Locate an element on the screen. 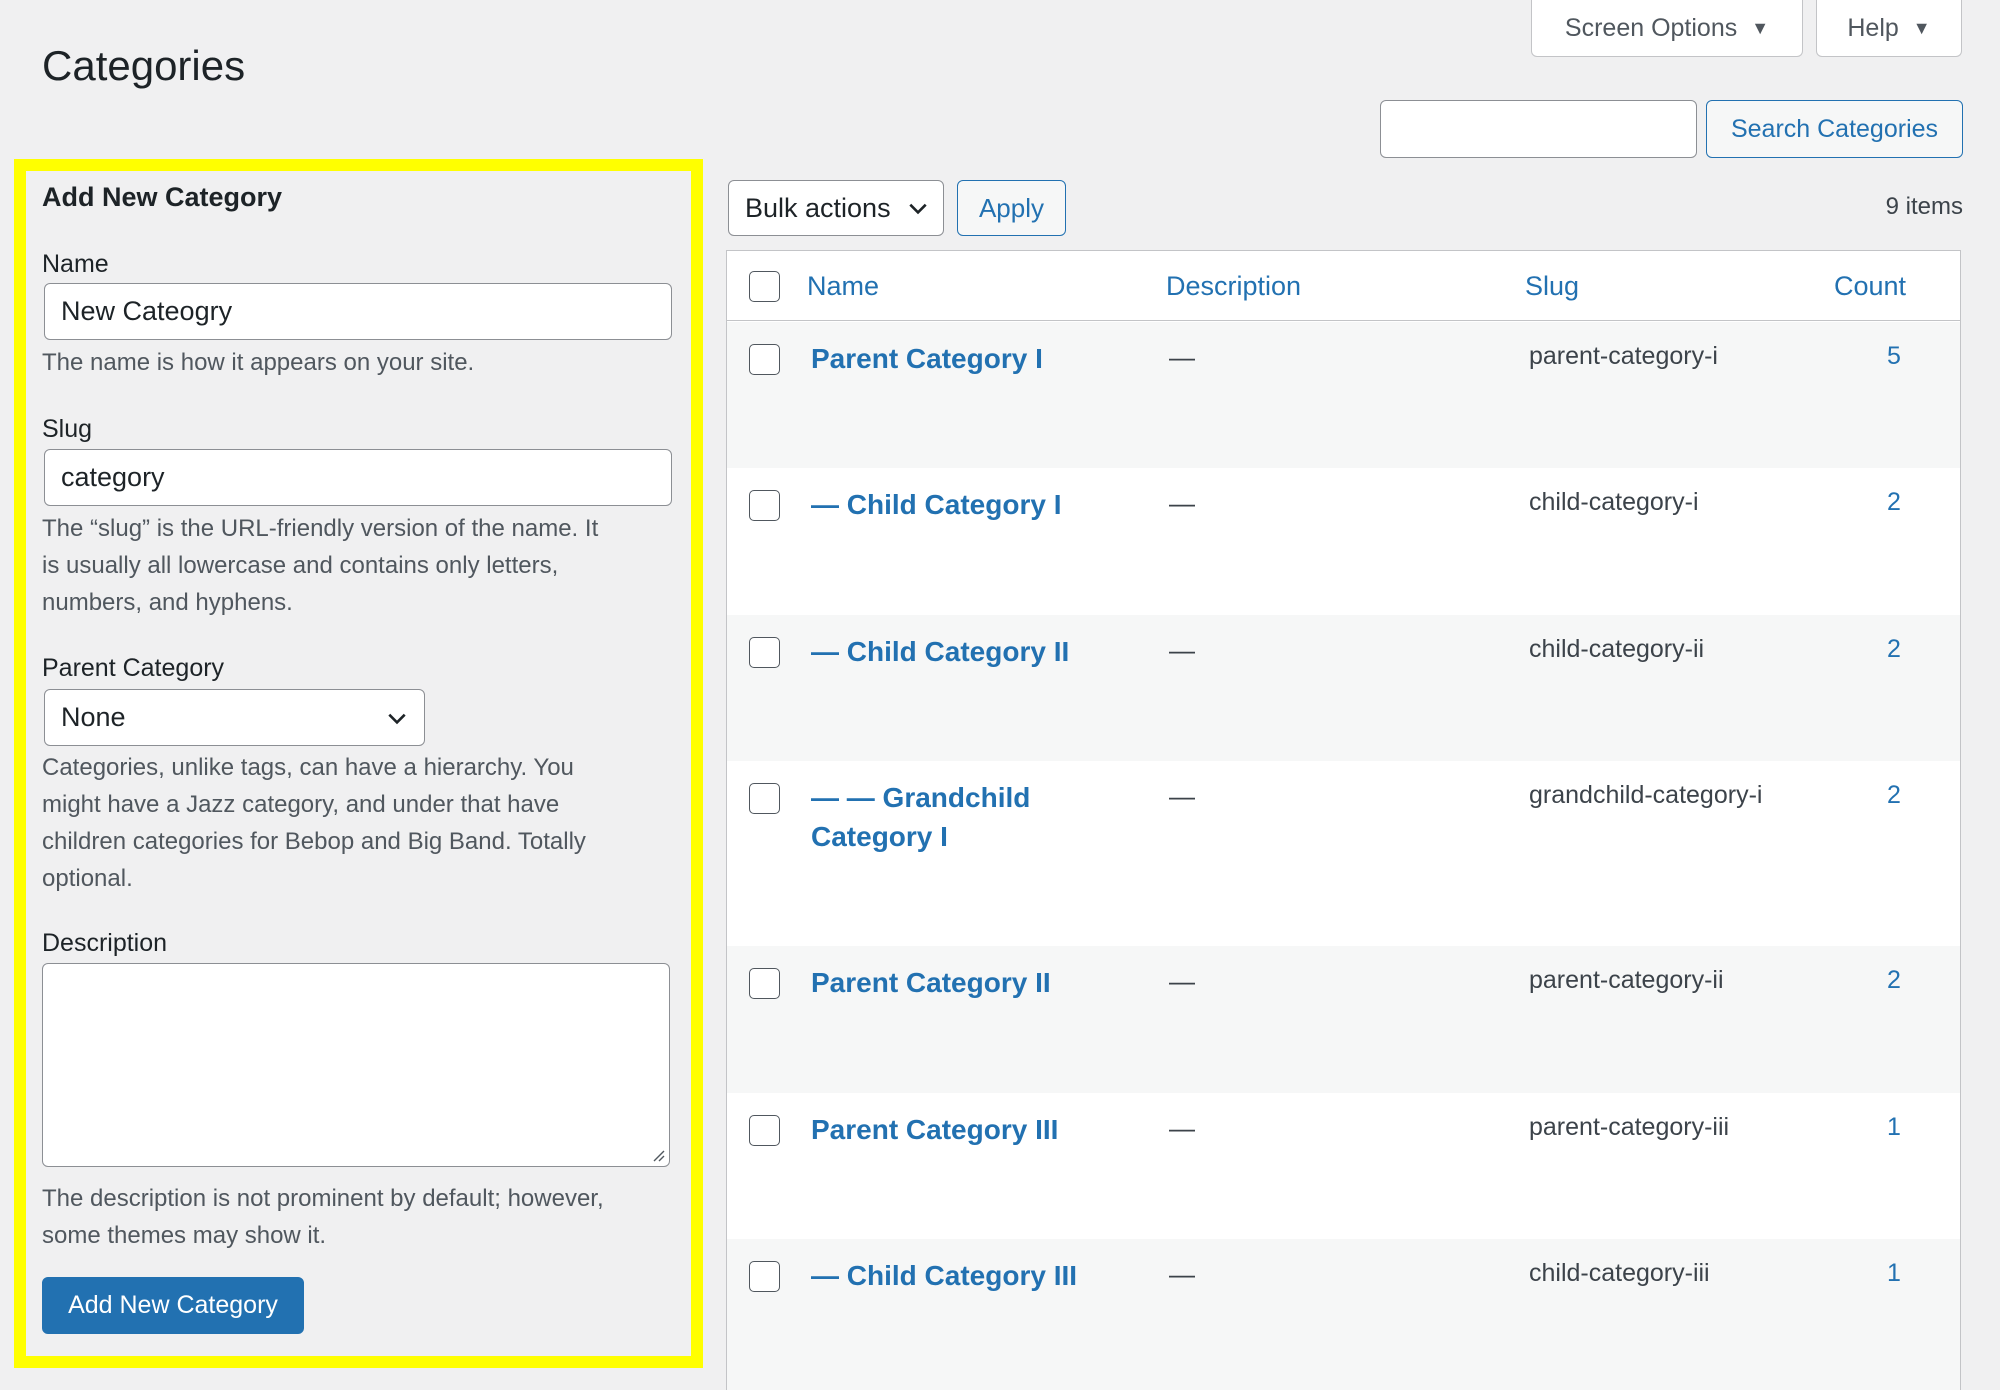 Image resolution: width=2000 pixels, height=1390 pixels. category-name-link: — — Grandchild Category I is located at coordinates (961, 817).